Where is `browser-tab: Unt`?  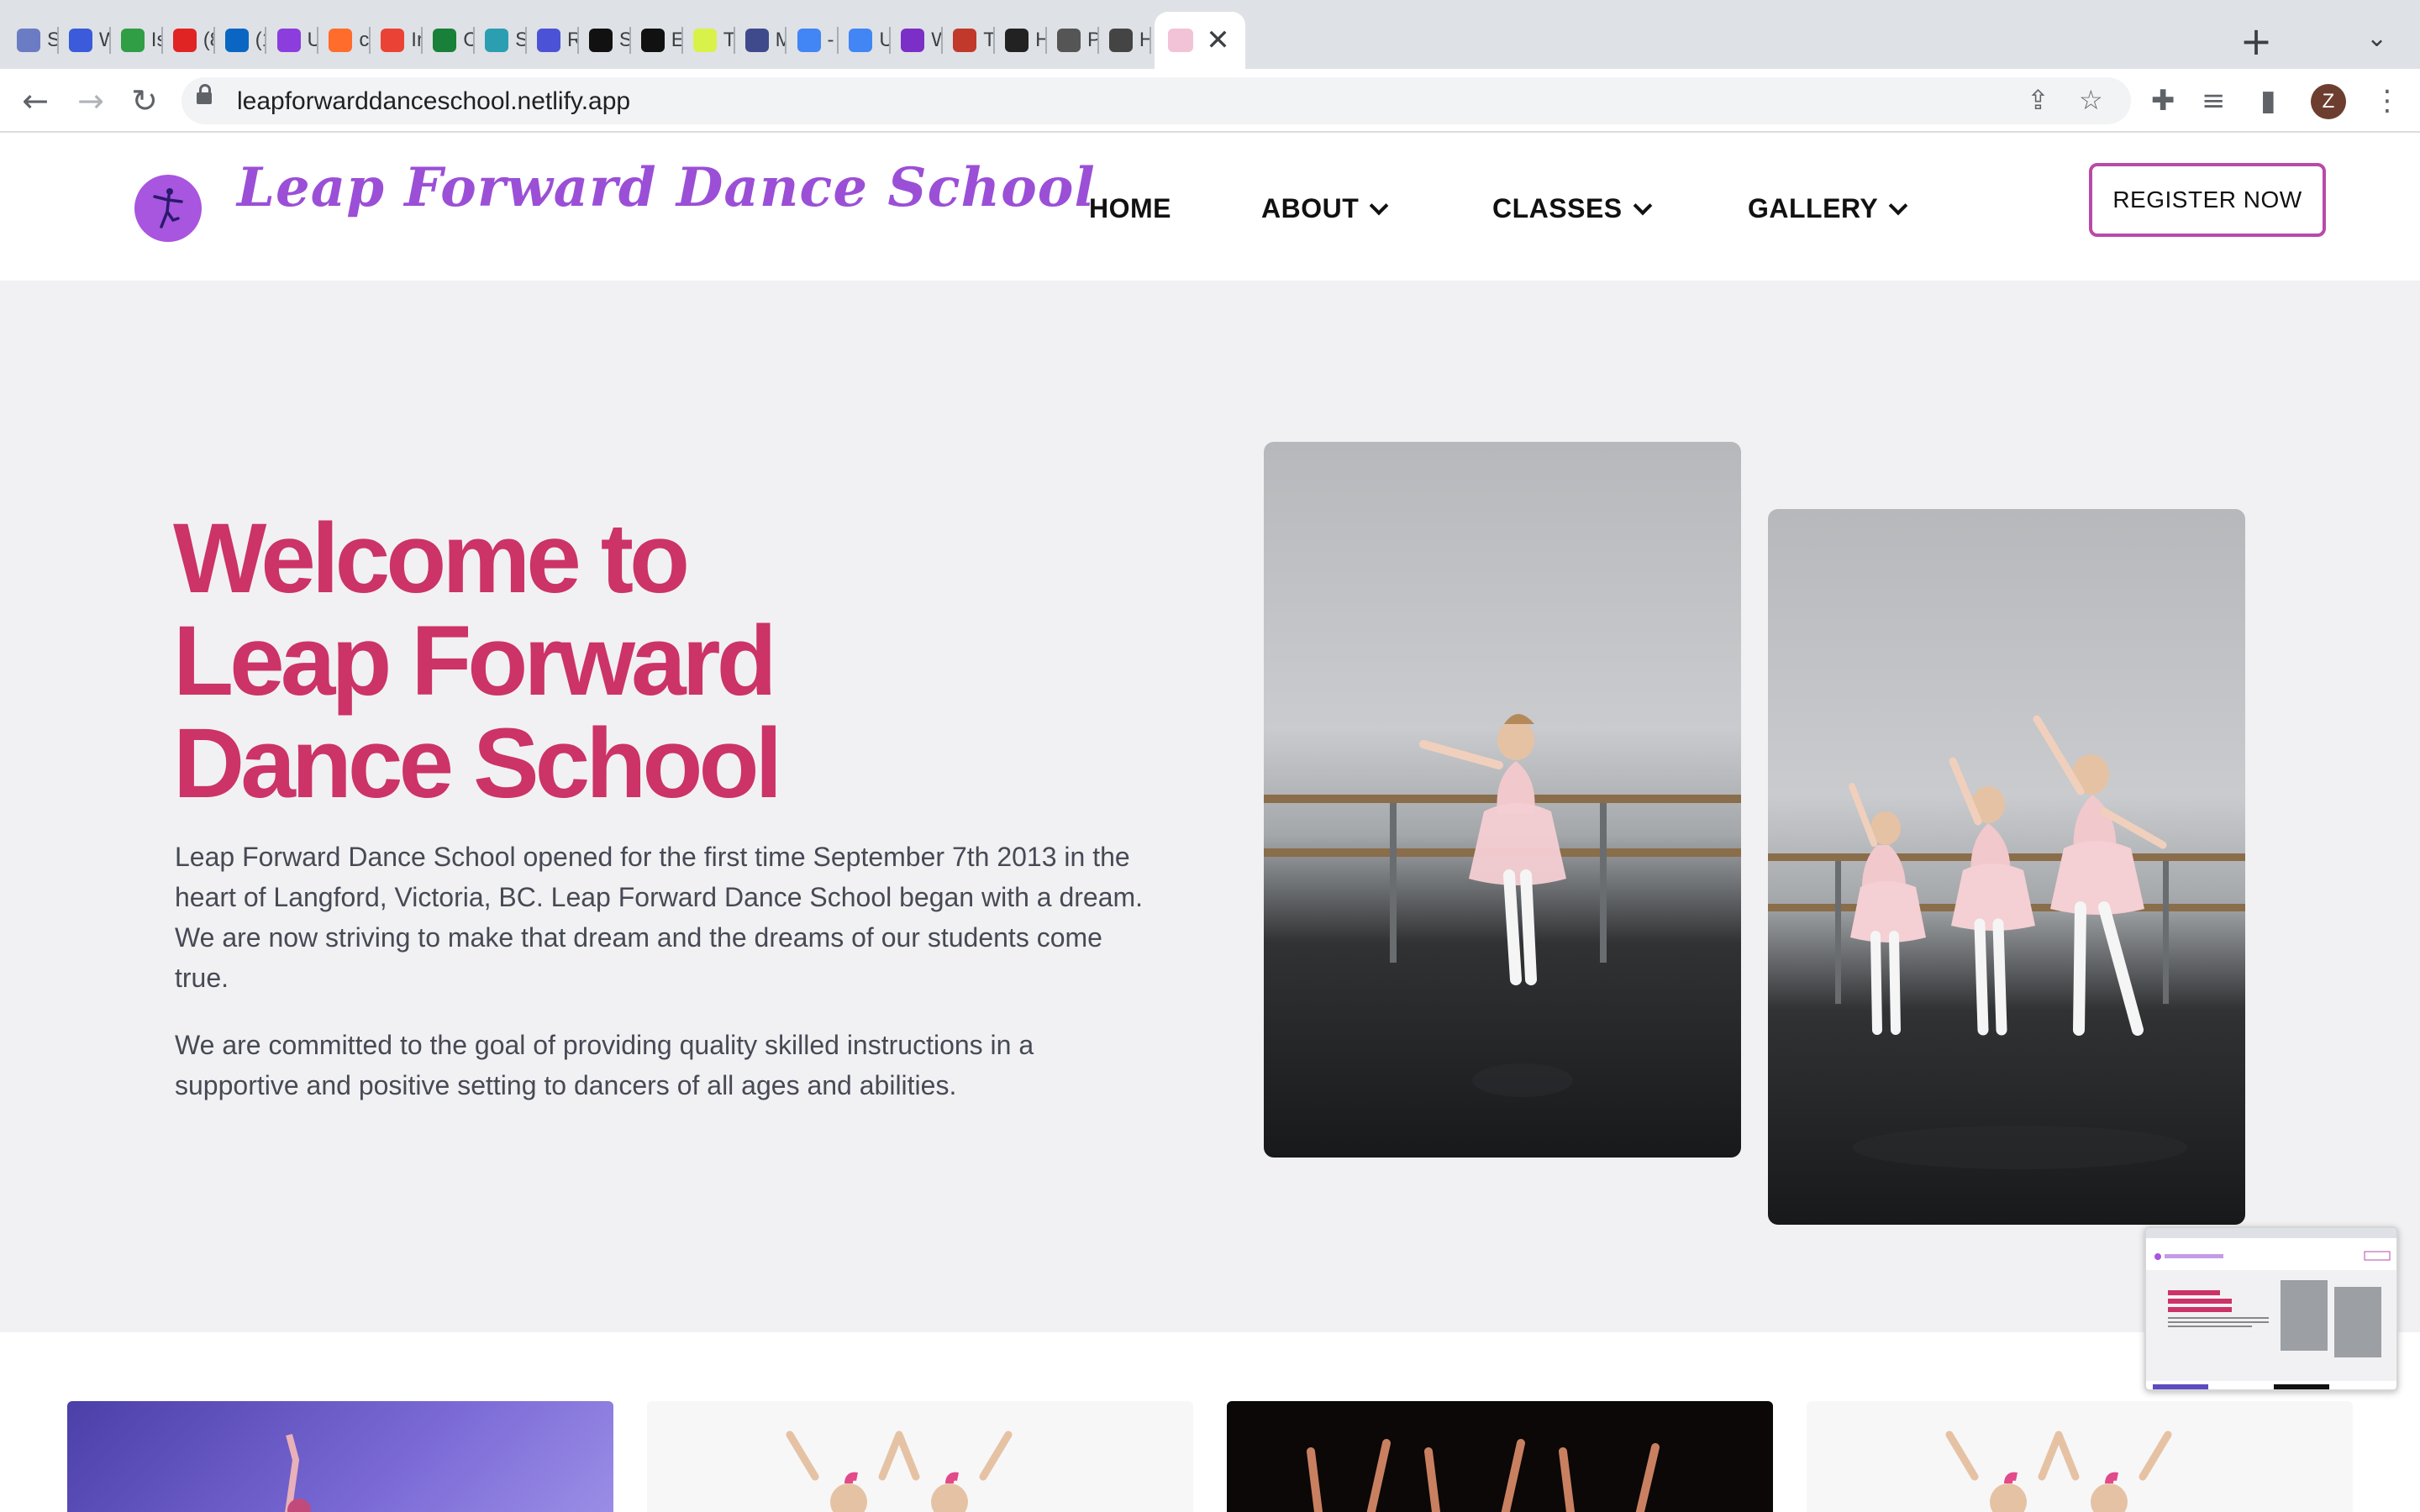
browser-tab: Unt is located at coordinates (866, 40).